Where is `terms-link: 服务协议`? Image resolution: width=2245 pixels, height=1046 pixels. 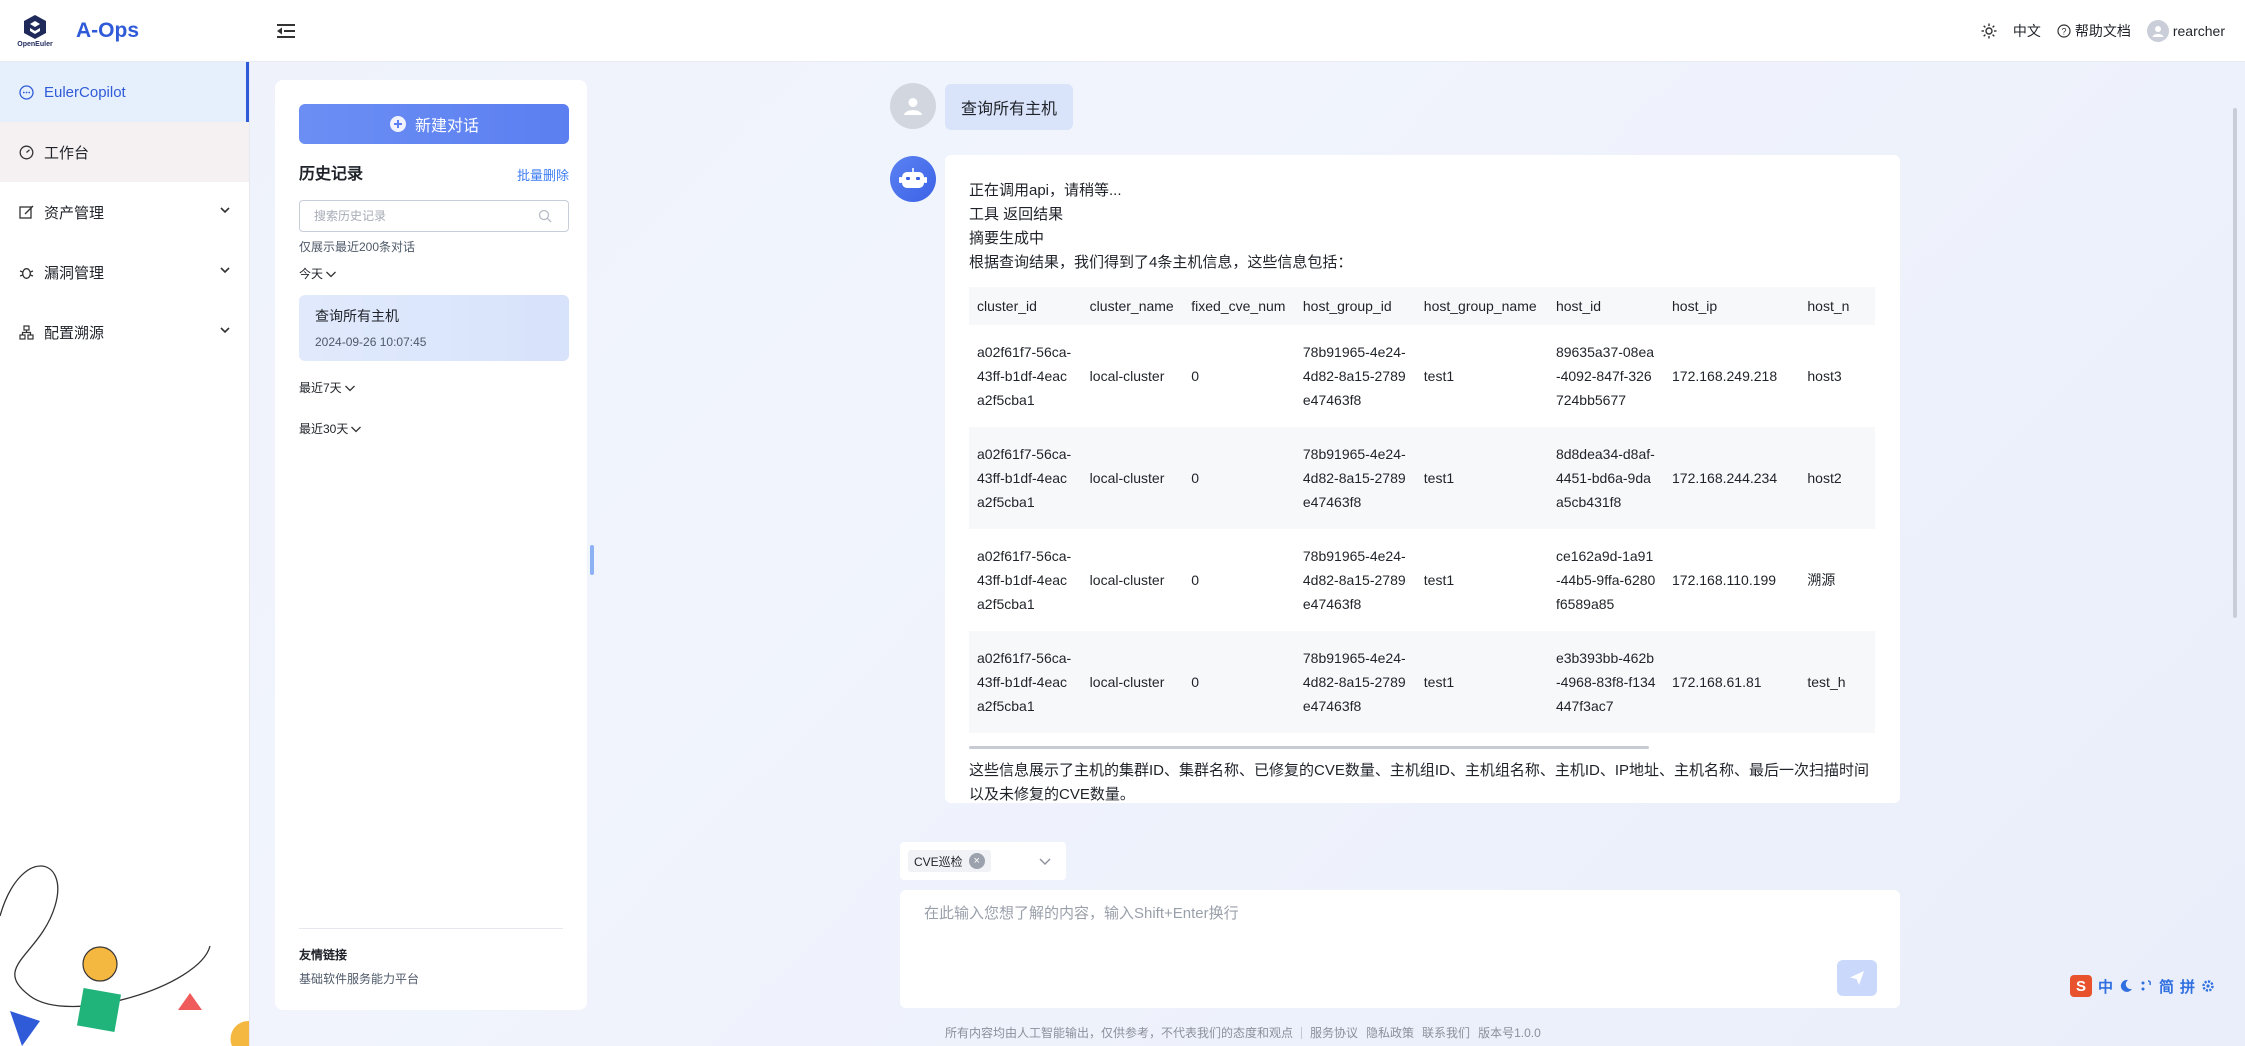 terms-link: 服务协议 is located at coordinates (1334, 1032).